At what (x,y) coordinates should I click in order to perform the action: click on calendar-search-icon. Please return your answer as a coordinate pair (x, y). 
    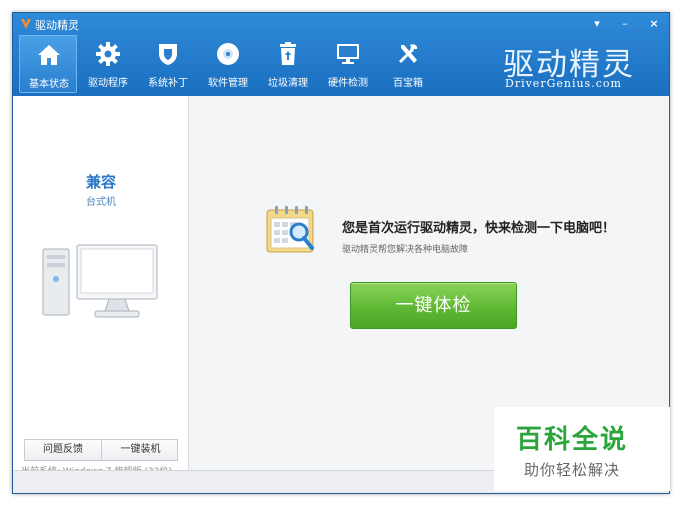
    Looking at the image, I should click on (290, 229).